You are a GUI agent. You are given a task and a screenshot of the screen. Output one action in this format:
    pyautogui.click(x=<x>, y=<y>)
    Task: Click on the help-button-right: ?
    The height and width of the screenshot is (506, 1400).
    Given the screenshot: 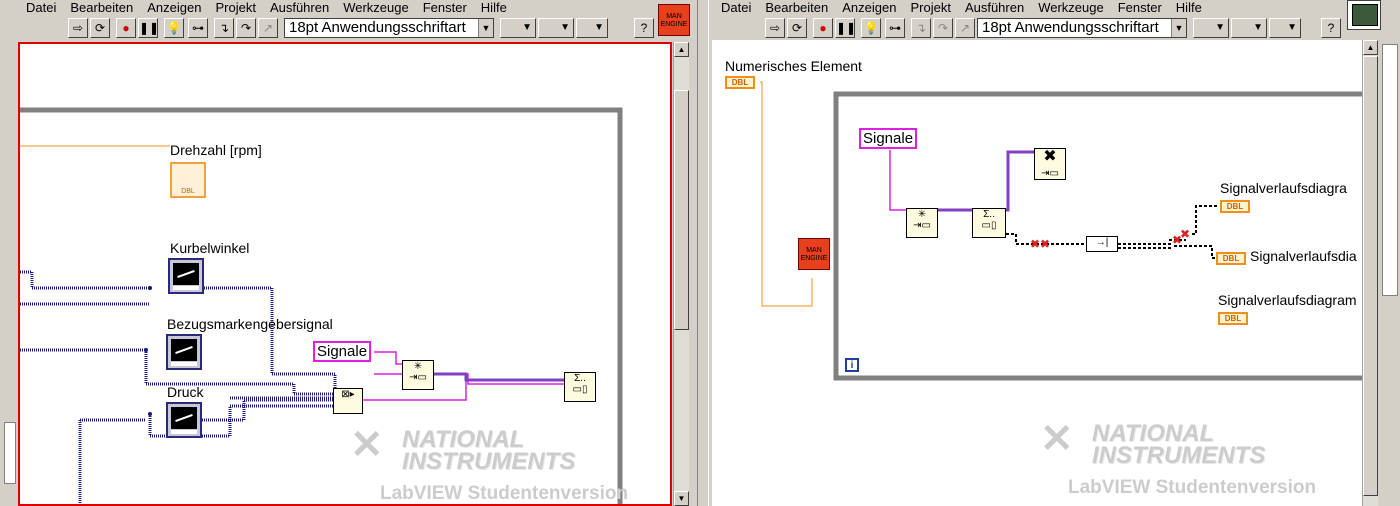 What is the action you would take?
    pyautogui.click(x=1331, y=28)
    